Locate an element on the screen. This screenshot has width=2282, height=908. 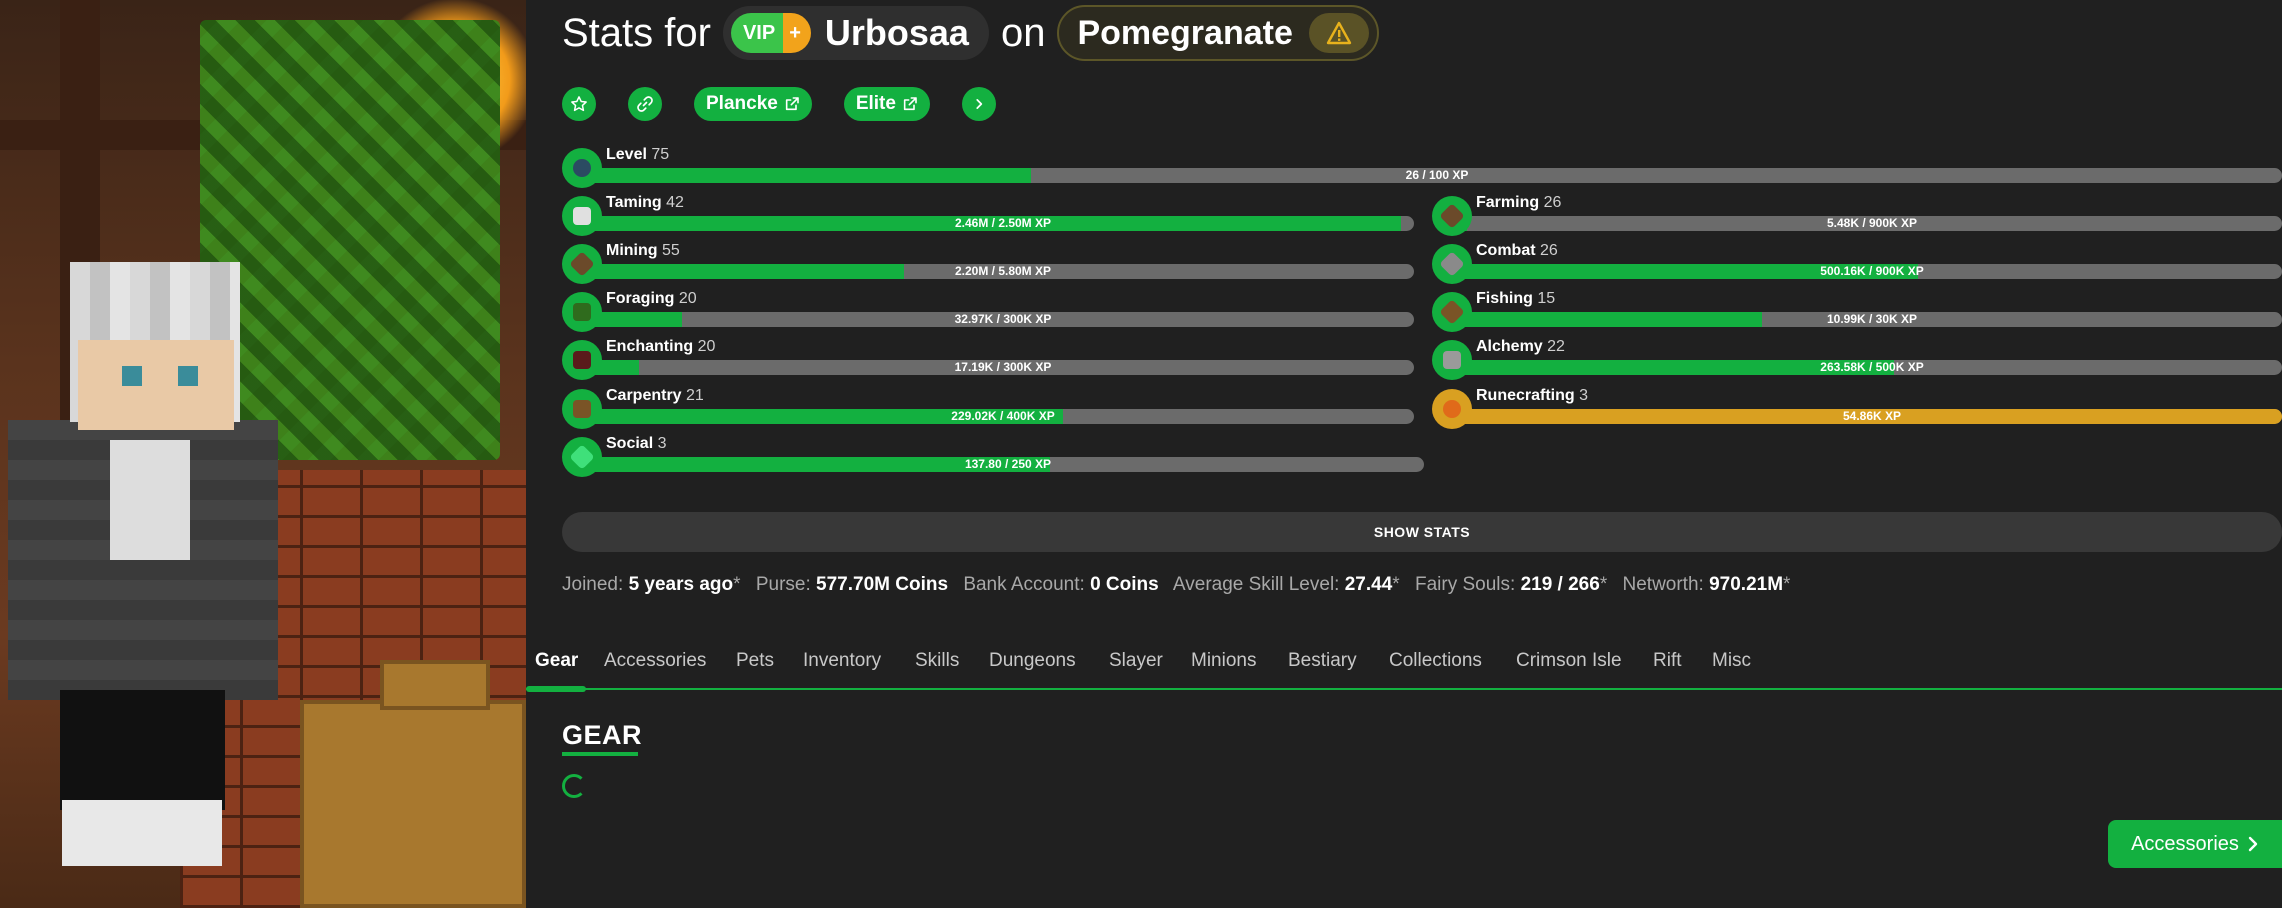
player-name-pill: VIP + Urbosaa is located at coordinates (855, 33).